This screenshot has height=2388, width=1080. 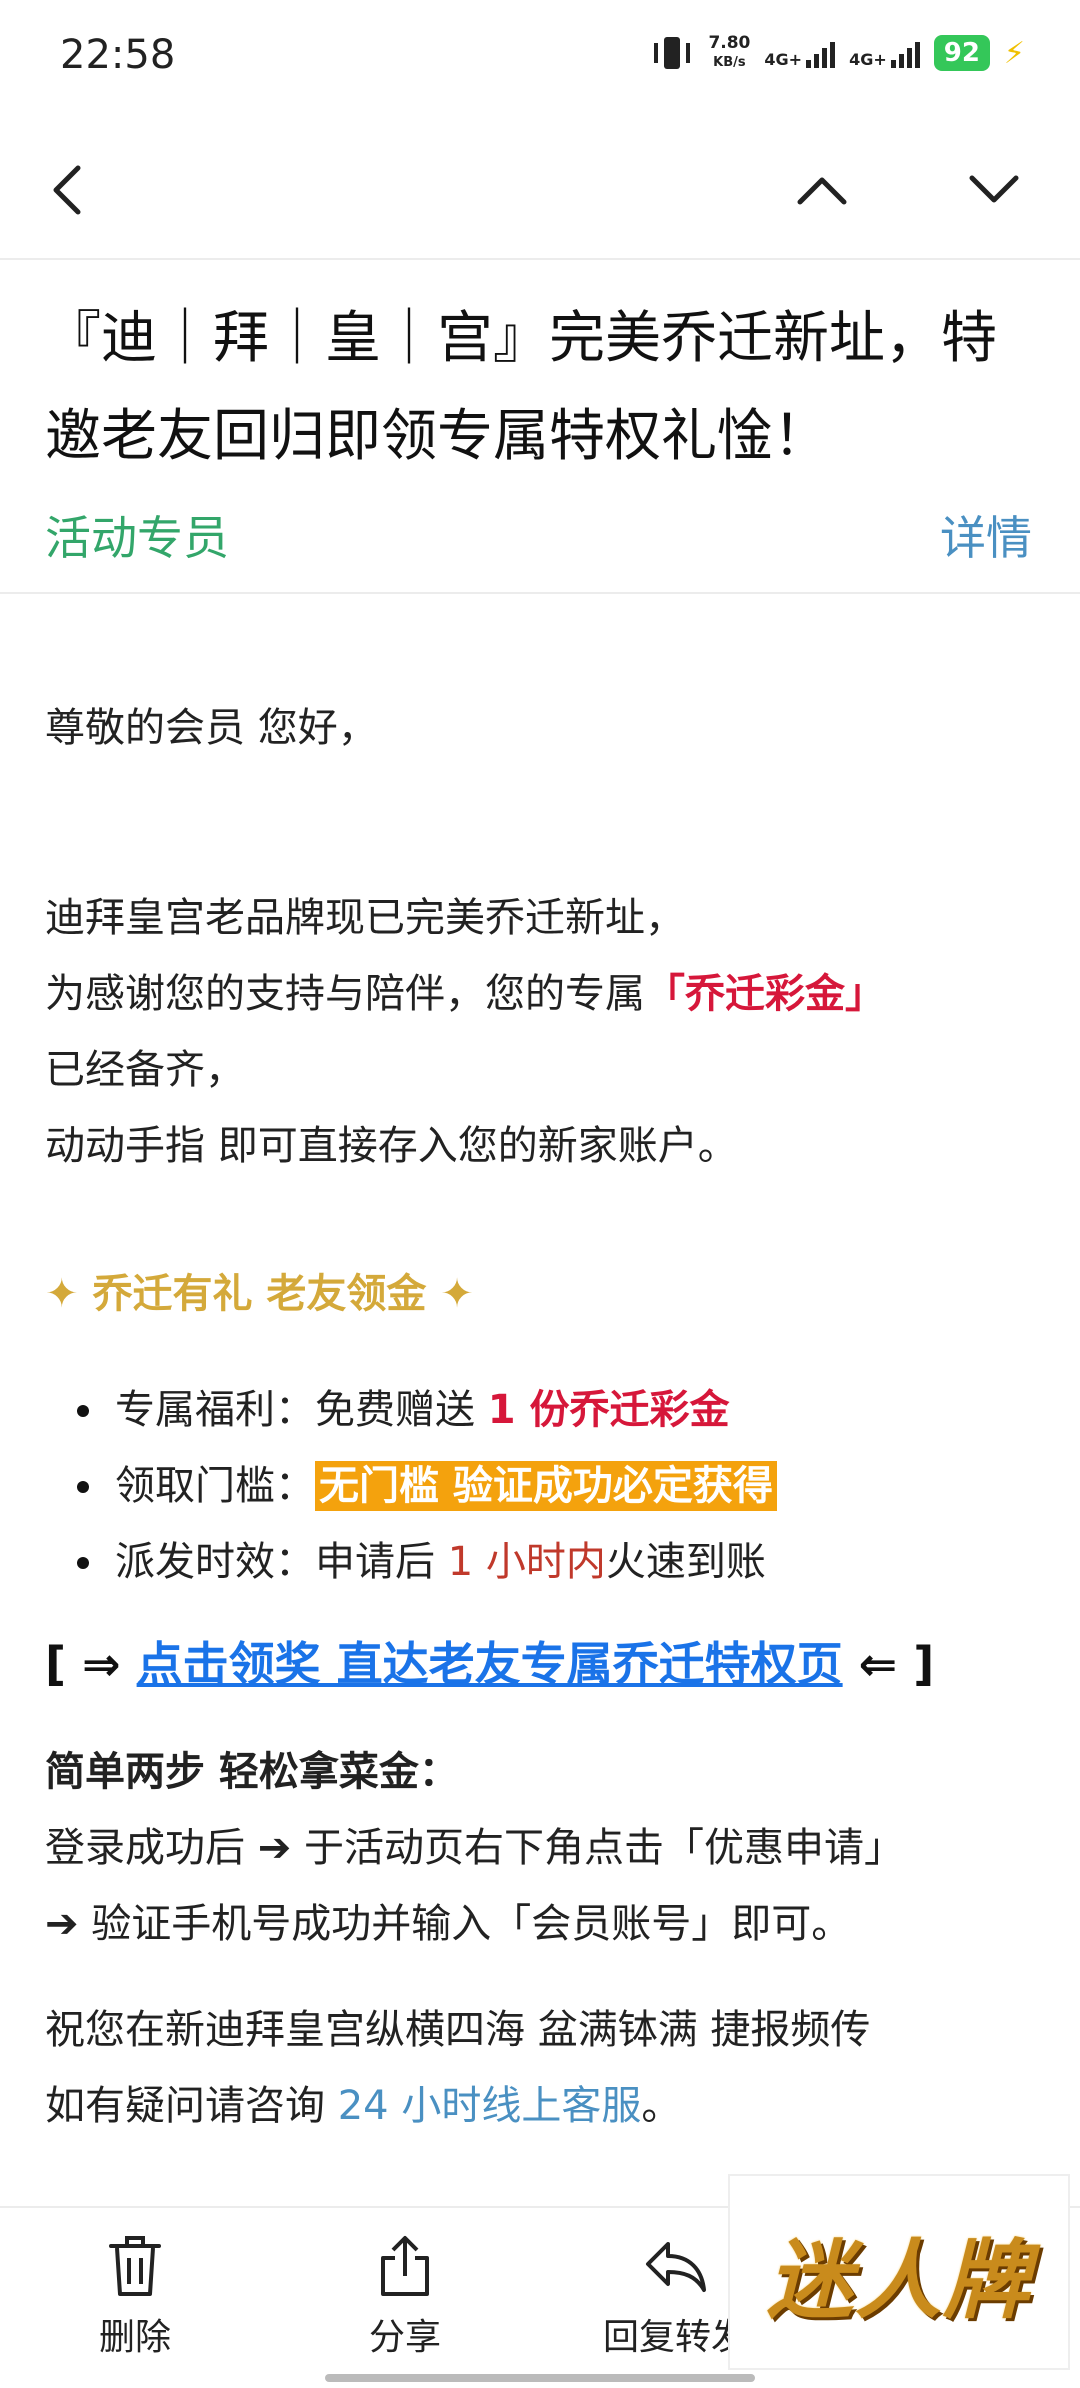 I want to click on step-1: 登录成功后 ➔ 于活动页右下角点击「优惠申请」, so click(x=474, y=1848).